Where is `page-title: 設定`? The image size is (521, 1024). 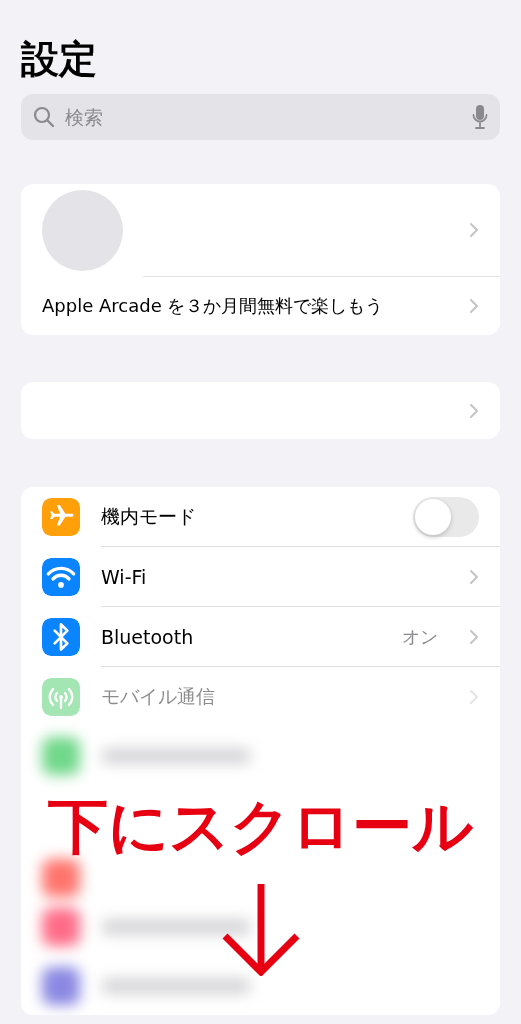 page-title: 設定 is located at coordinates (59, 59).